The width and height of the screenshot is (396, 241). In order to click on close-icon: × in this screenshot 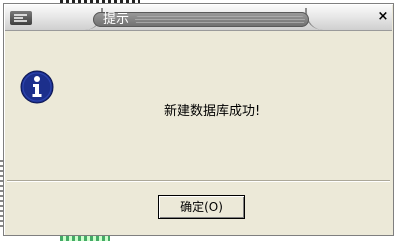, I will do `click(383, 16)`.